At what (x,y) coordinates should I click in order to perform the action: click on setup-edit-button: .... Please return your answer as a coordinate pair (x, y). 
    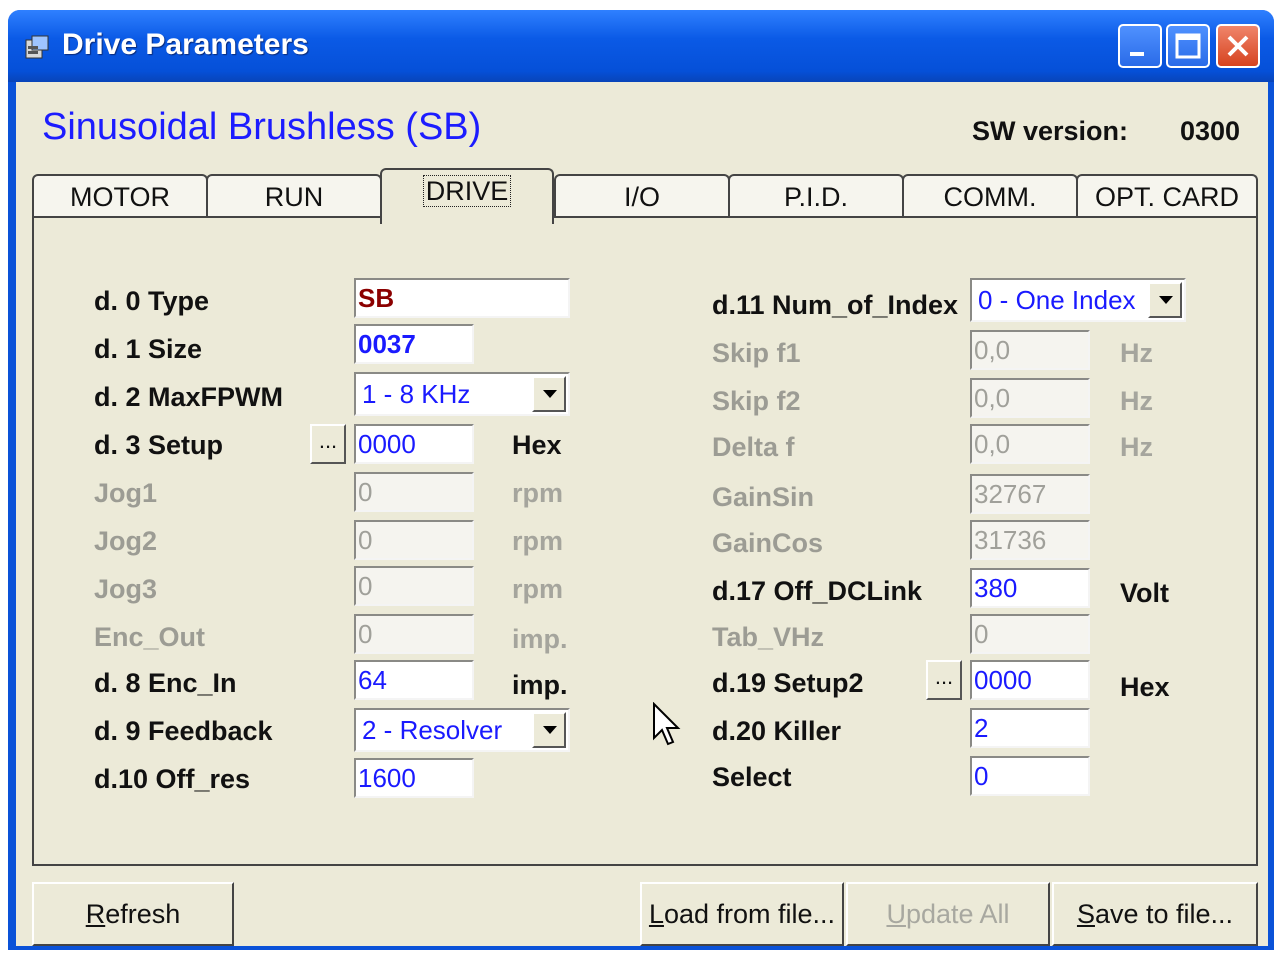
    Looking at the image, I should click on (328, 444).